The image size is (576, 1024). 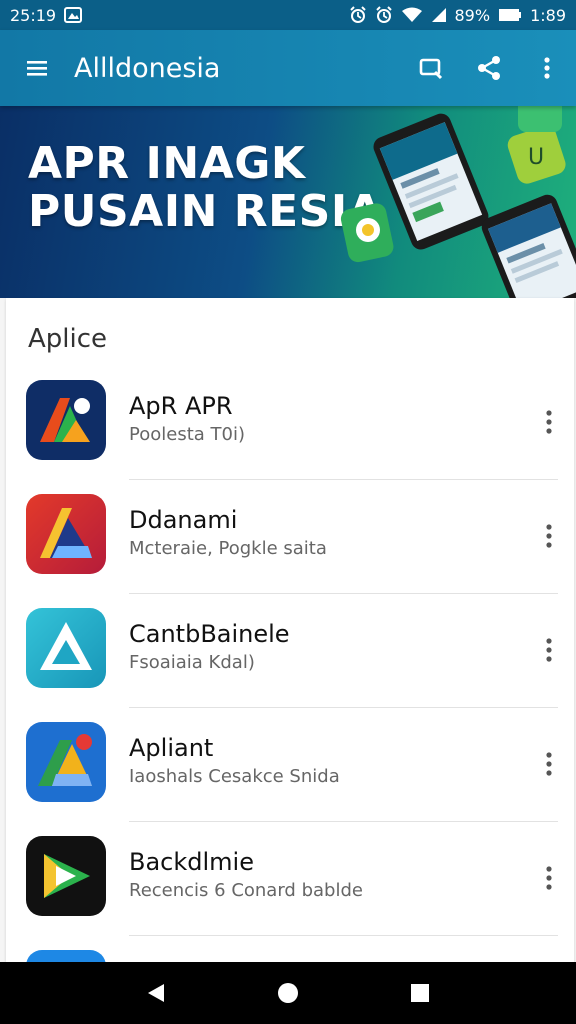 What do you see at coordinates (156, 993) in the screenshot?
I see `back-icon` at bounding box center [156, 993].